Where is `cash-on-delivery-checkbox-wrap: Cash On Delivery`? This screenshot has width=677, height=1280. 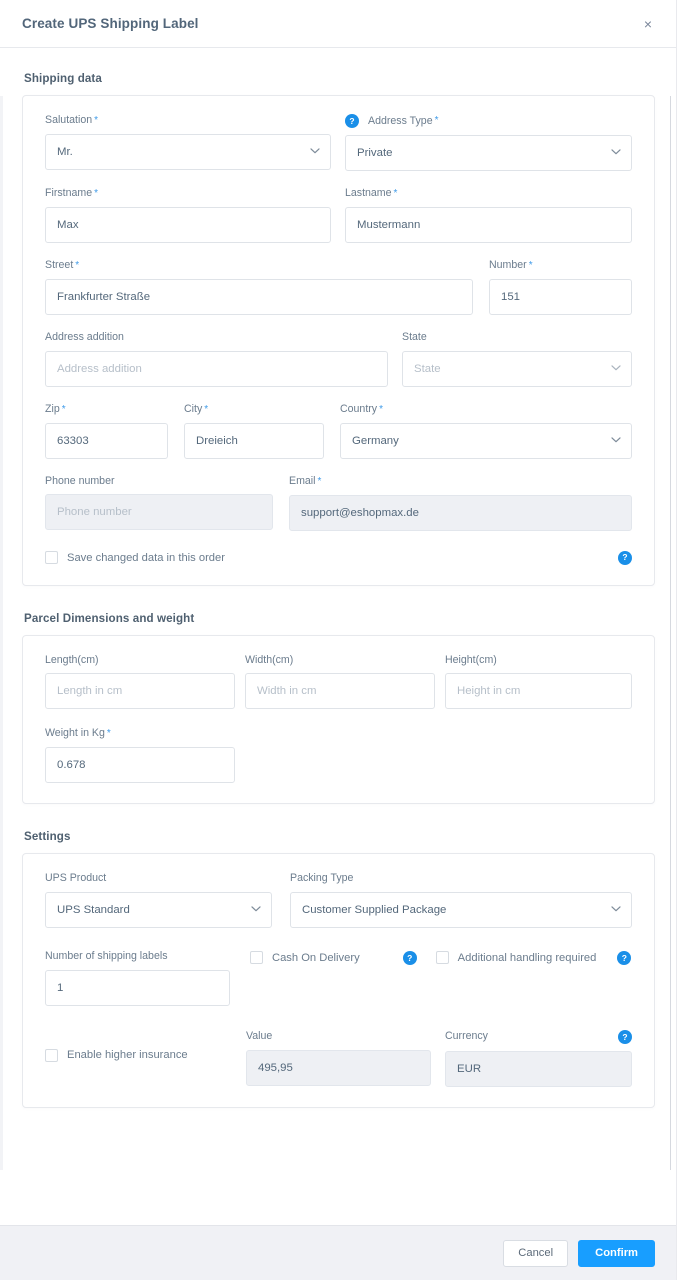 cash-on-delivery-checkbox-wrap: Cash On Delivery is located at coordinates (305, 958).